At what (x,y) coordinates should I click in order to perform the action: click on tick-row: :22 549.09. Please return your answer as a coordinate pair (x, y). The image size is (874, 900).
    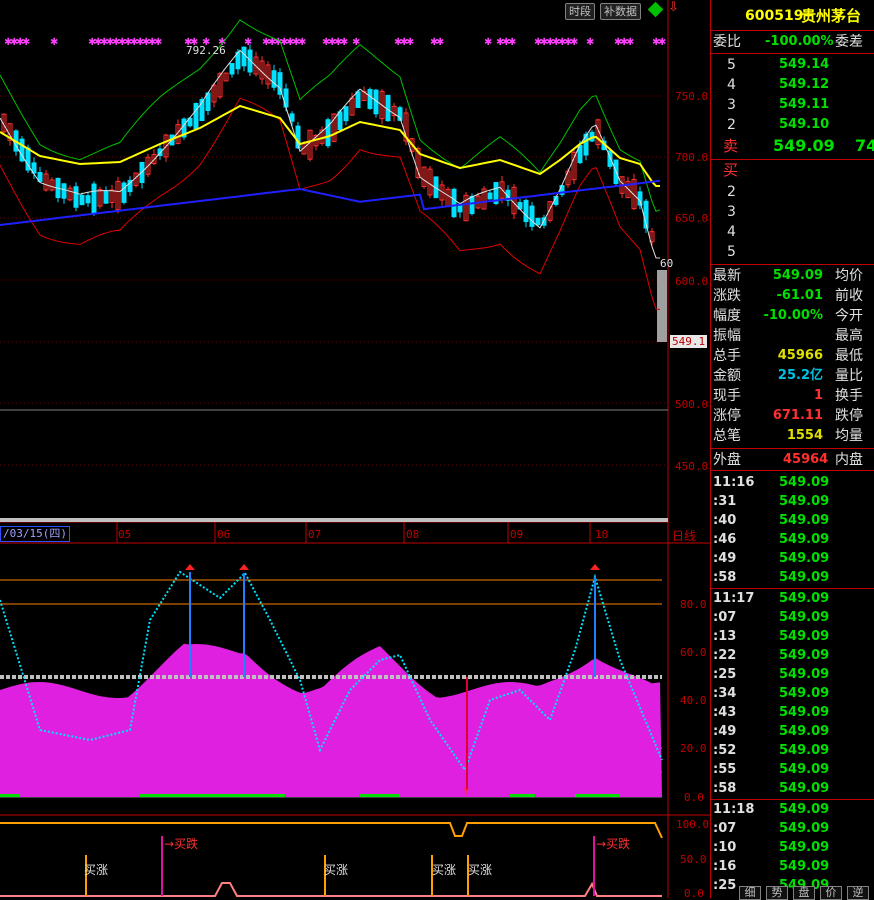
    Looking at the image, I should click on (792, 655).